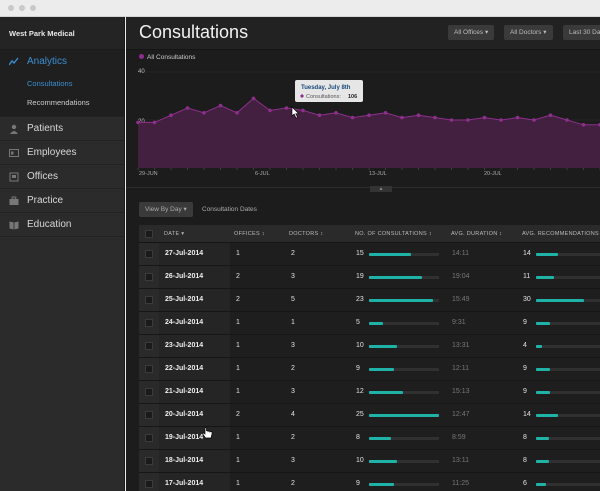 The height and width of the screenshot is (491, 600). What do you see at coordinates (471, 32) in the screenshot?
I see `offices-filter-dropdown: All Offices ▾` at bounding box center [471, 32].